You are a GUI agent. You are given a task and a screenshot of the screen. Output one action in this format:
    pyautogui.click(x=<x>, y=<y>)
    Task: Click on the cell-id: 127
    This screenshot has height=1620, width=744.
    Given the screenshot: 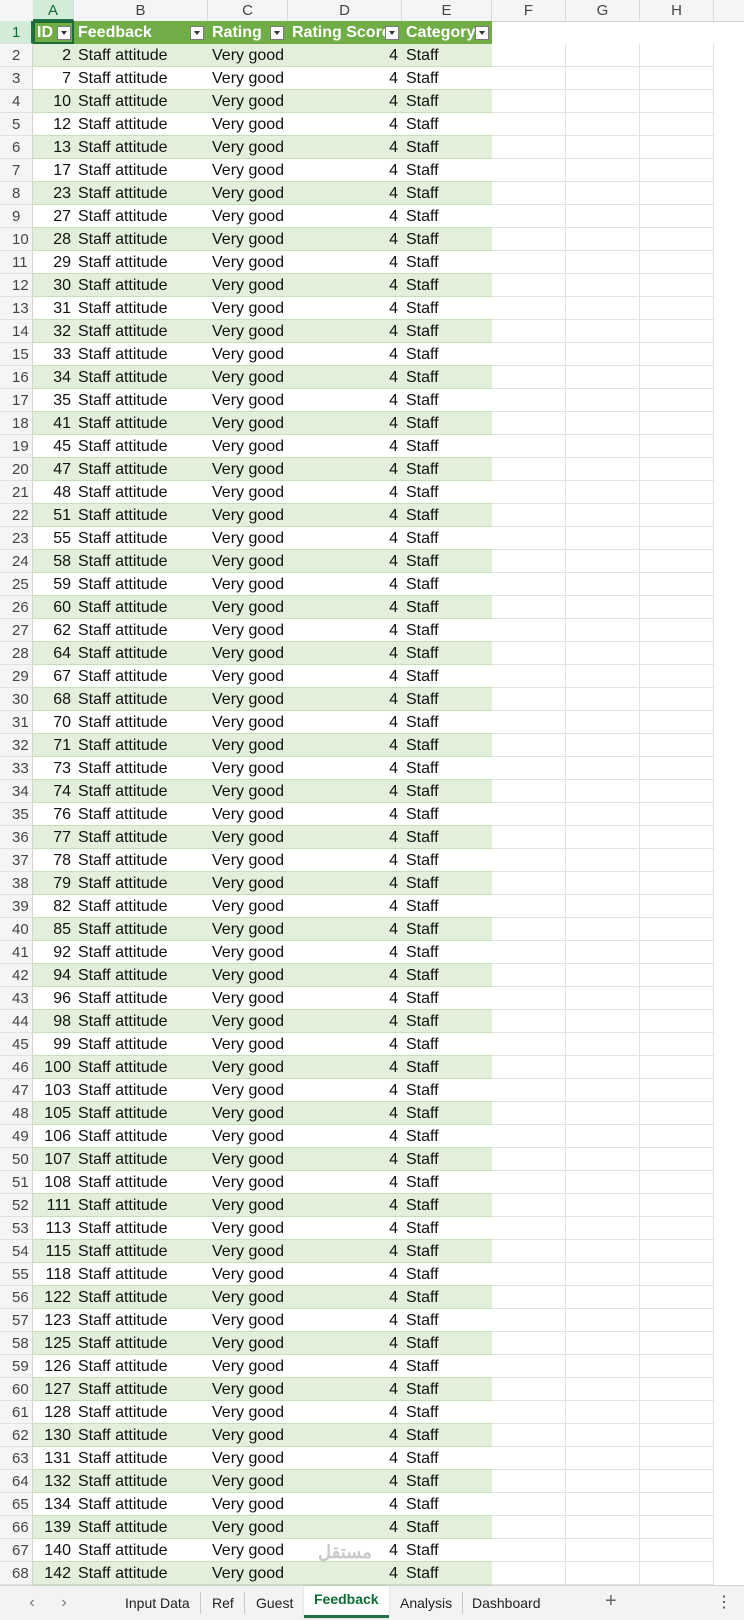 What is the action you would take?
    pyautogui.click(x=53, y=1389)
    